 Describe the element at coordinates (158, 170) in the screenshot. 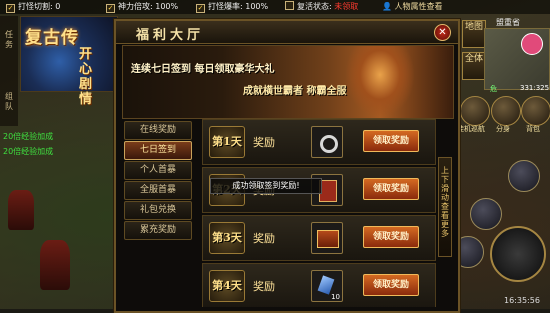

I see `tab-personal-first-drop: 个人首暴` at that location.